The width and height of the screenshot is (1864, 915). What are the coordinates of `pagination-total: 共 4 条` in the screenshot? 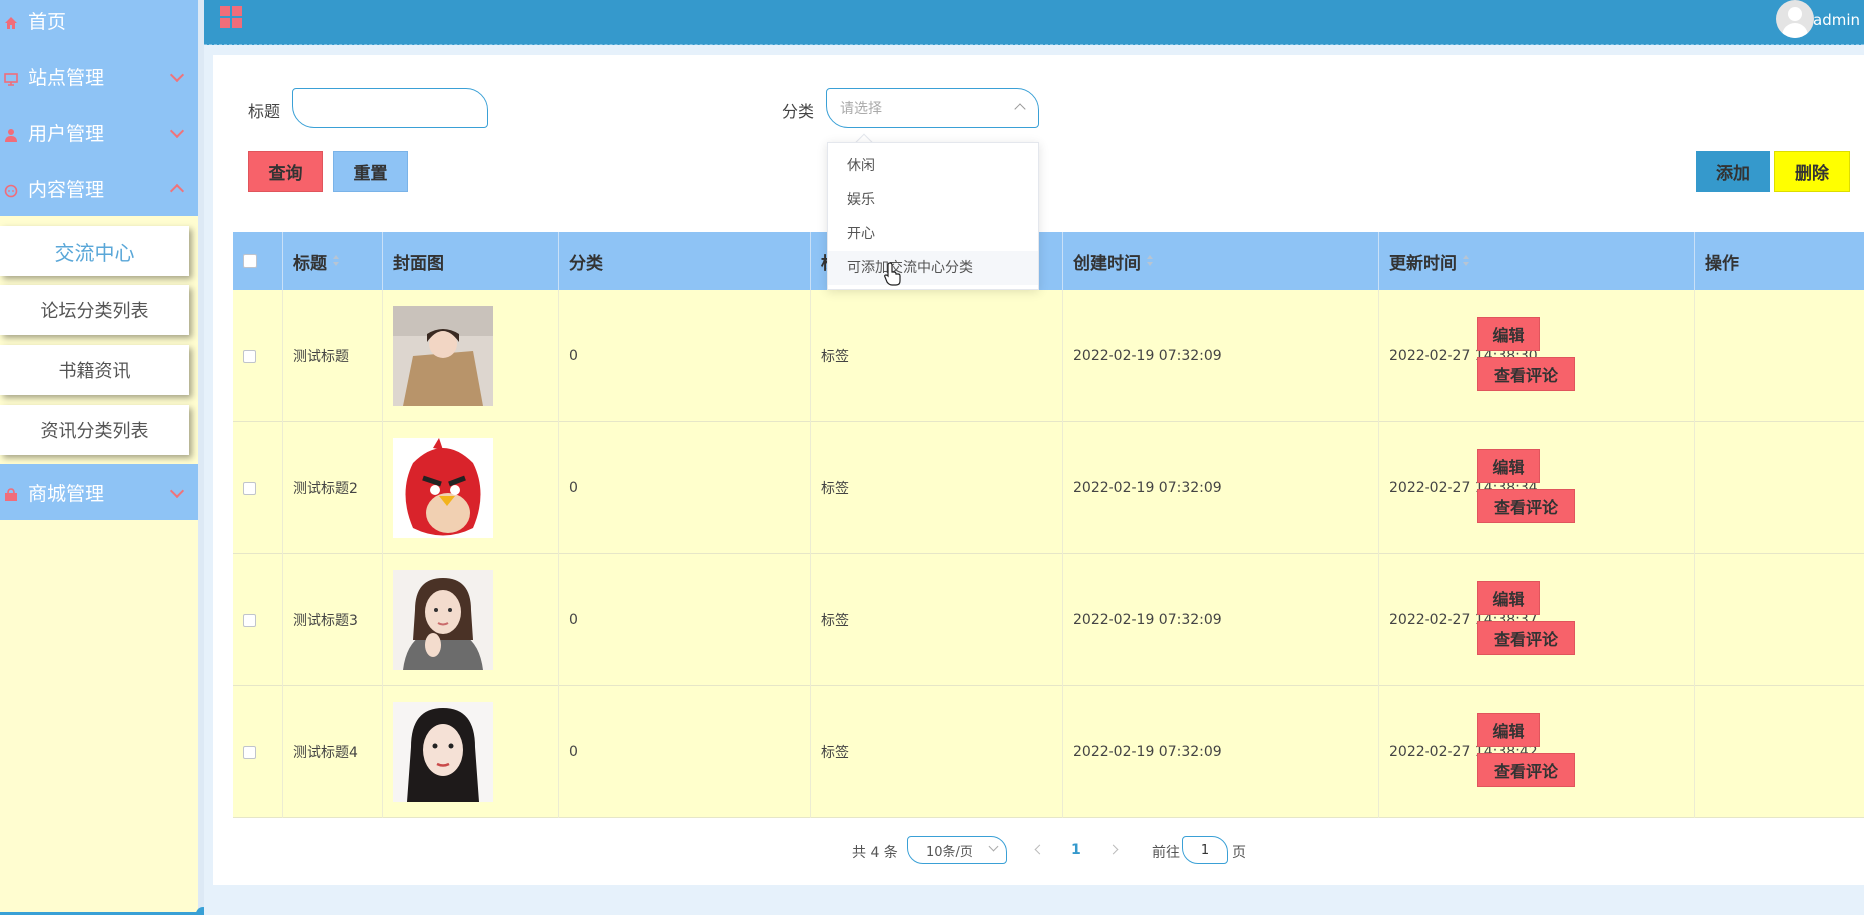 It's located at (875, 853).